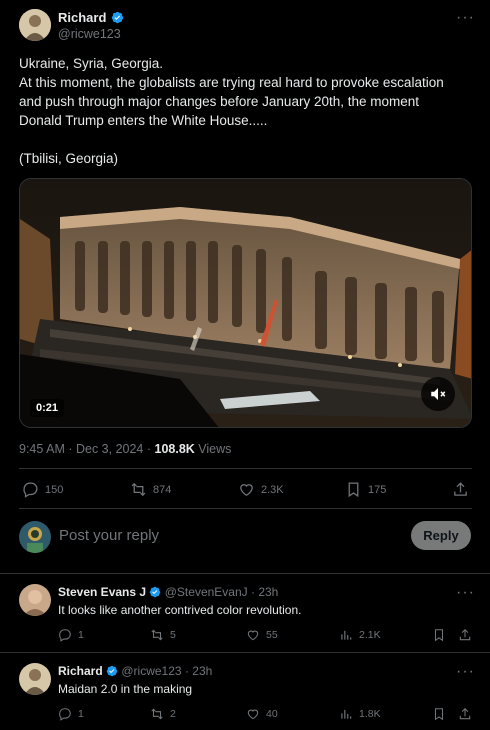 The height and width of the screenshot is (730, 490). I want to click on reply-header: Steven Evans J @StevenEvanJ · 23h, so click(168, 592).